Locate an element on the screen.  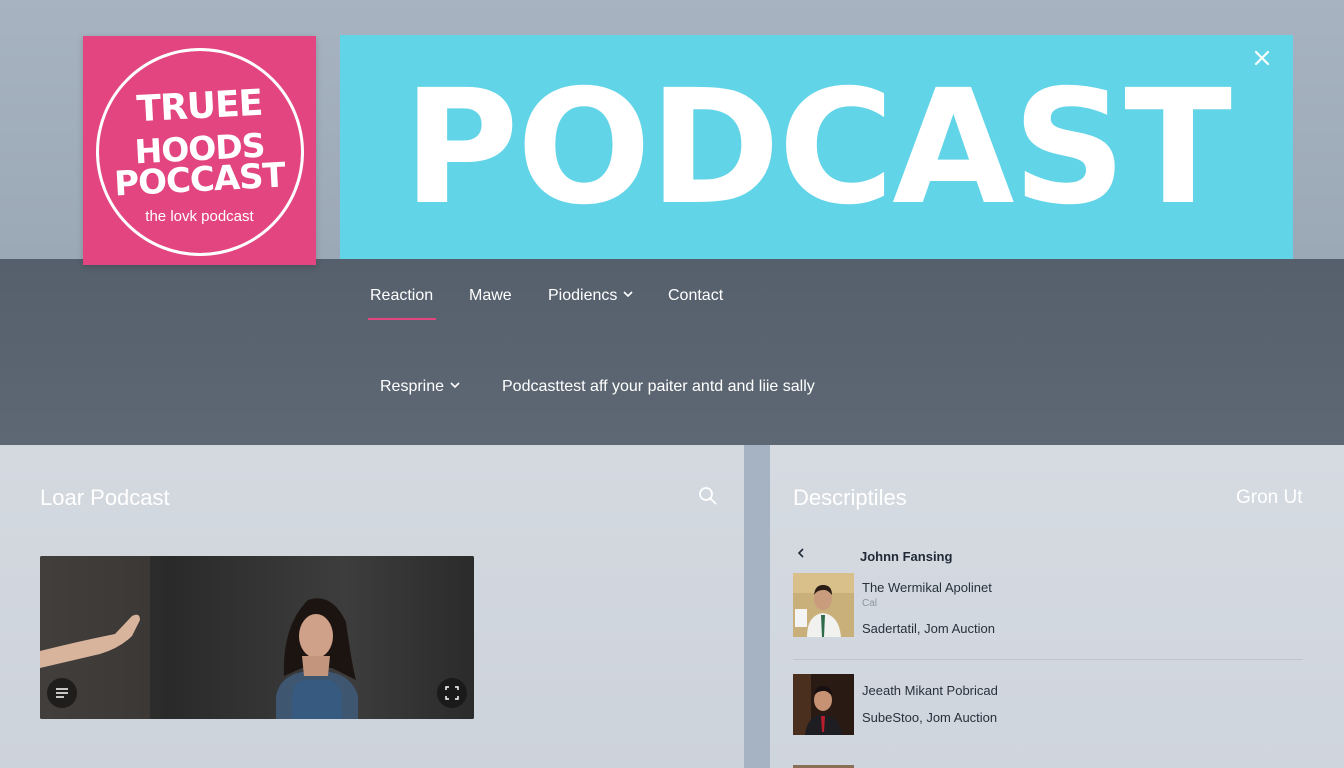
nav-item-label: Mawe is located at coordinates (490, 295).